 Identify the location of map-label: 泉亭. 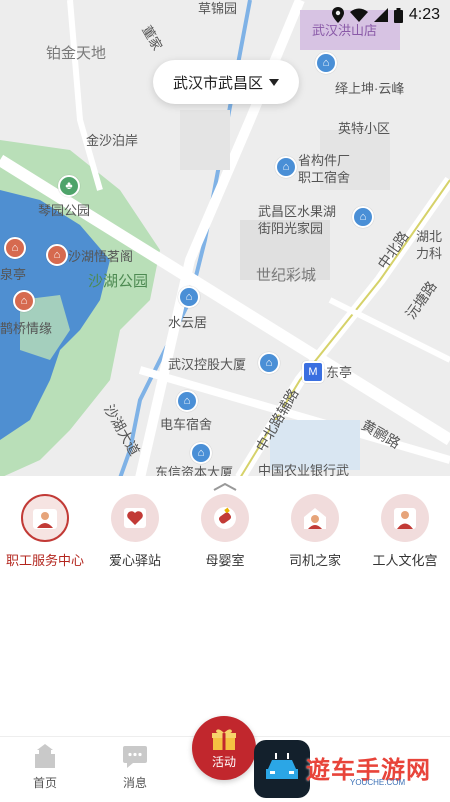
(13, 274).